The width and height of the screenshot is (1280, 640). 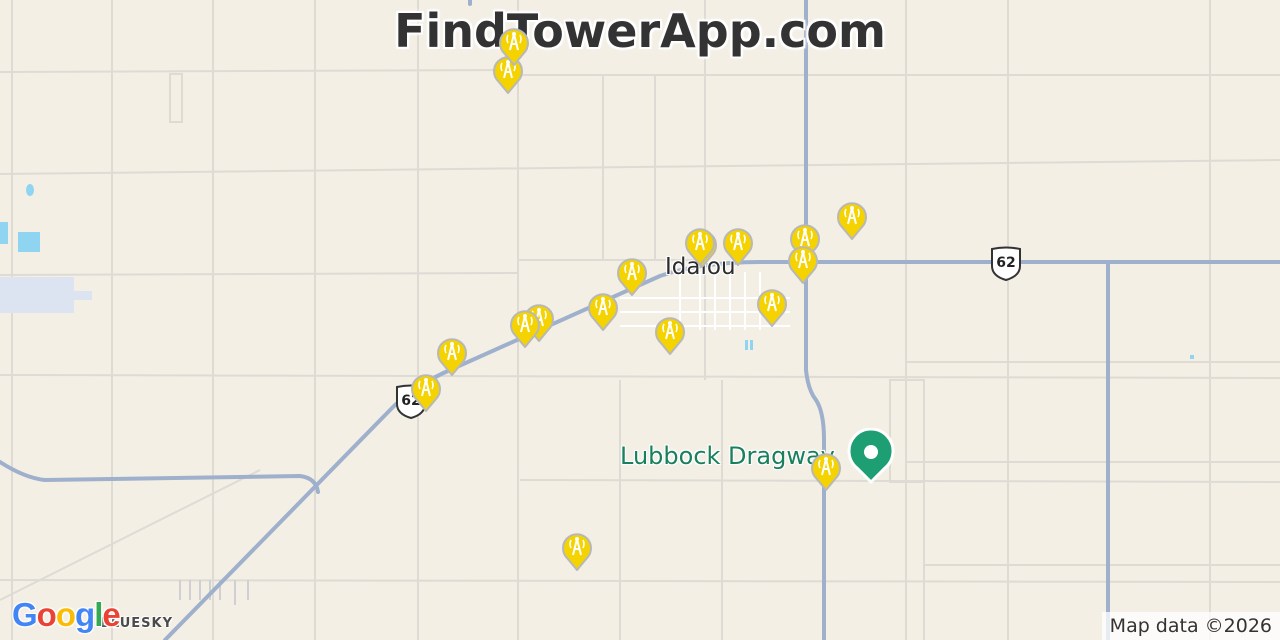 What do you see at coordinates (640, 31) in the screenshot?
I see `site-title: FindTowerApp.com` at bounding box center [640, 31].